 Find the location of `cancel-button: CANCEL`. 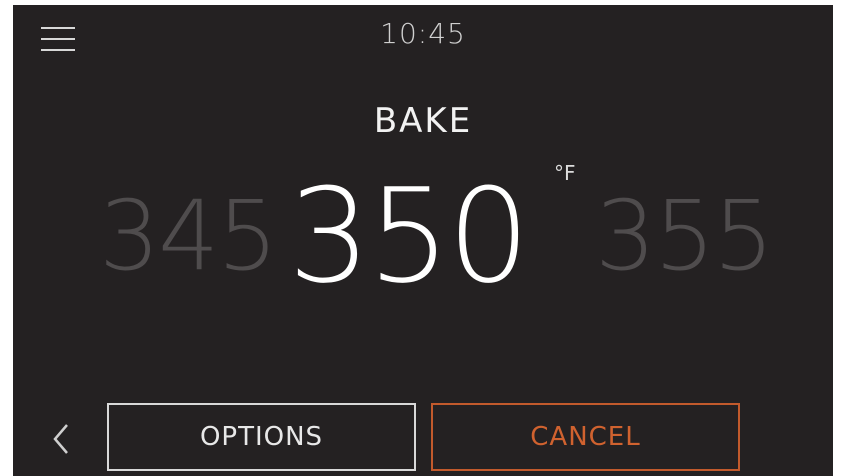

cancel-button: CANCEL is located at coordinates (585, 437).